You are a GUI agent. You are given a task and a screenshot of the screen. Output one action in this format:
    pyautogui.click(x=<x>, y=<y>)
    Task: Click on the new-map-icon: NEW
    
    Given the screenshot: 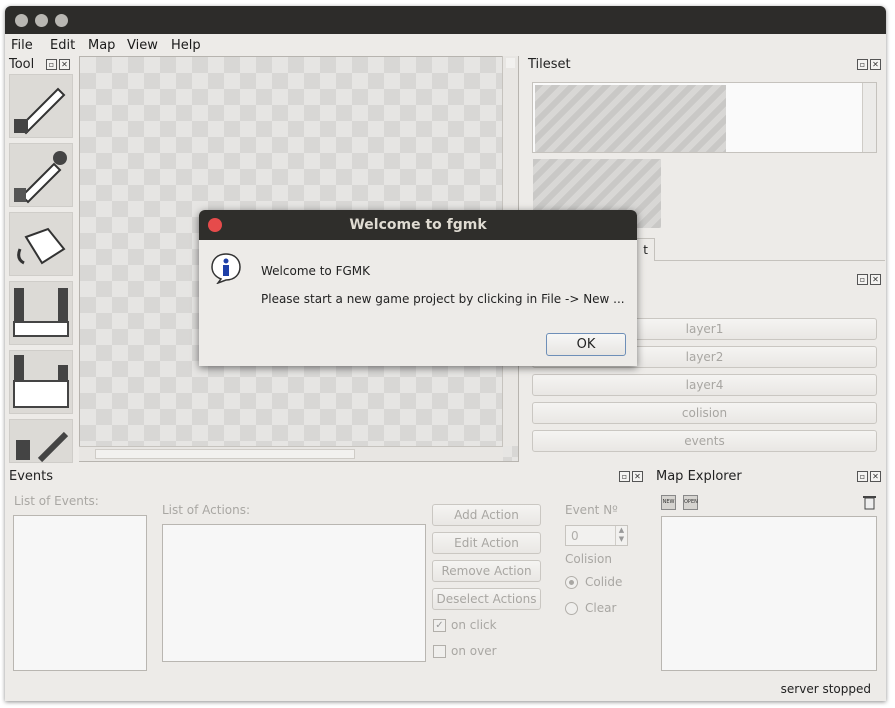 What is the action you would take?
    pyautogui.click(x=668, y=502)
    